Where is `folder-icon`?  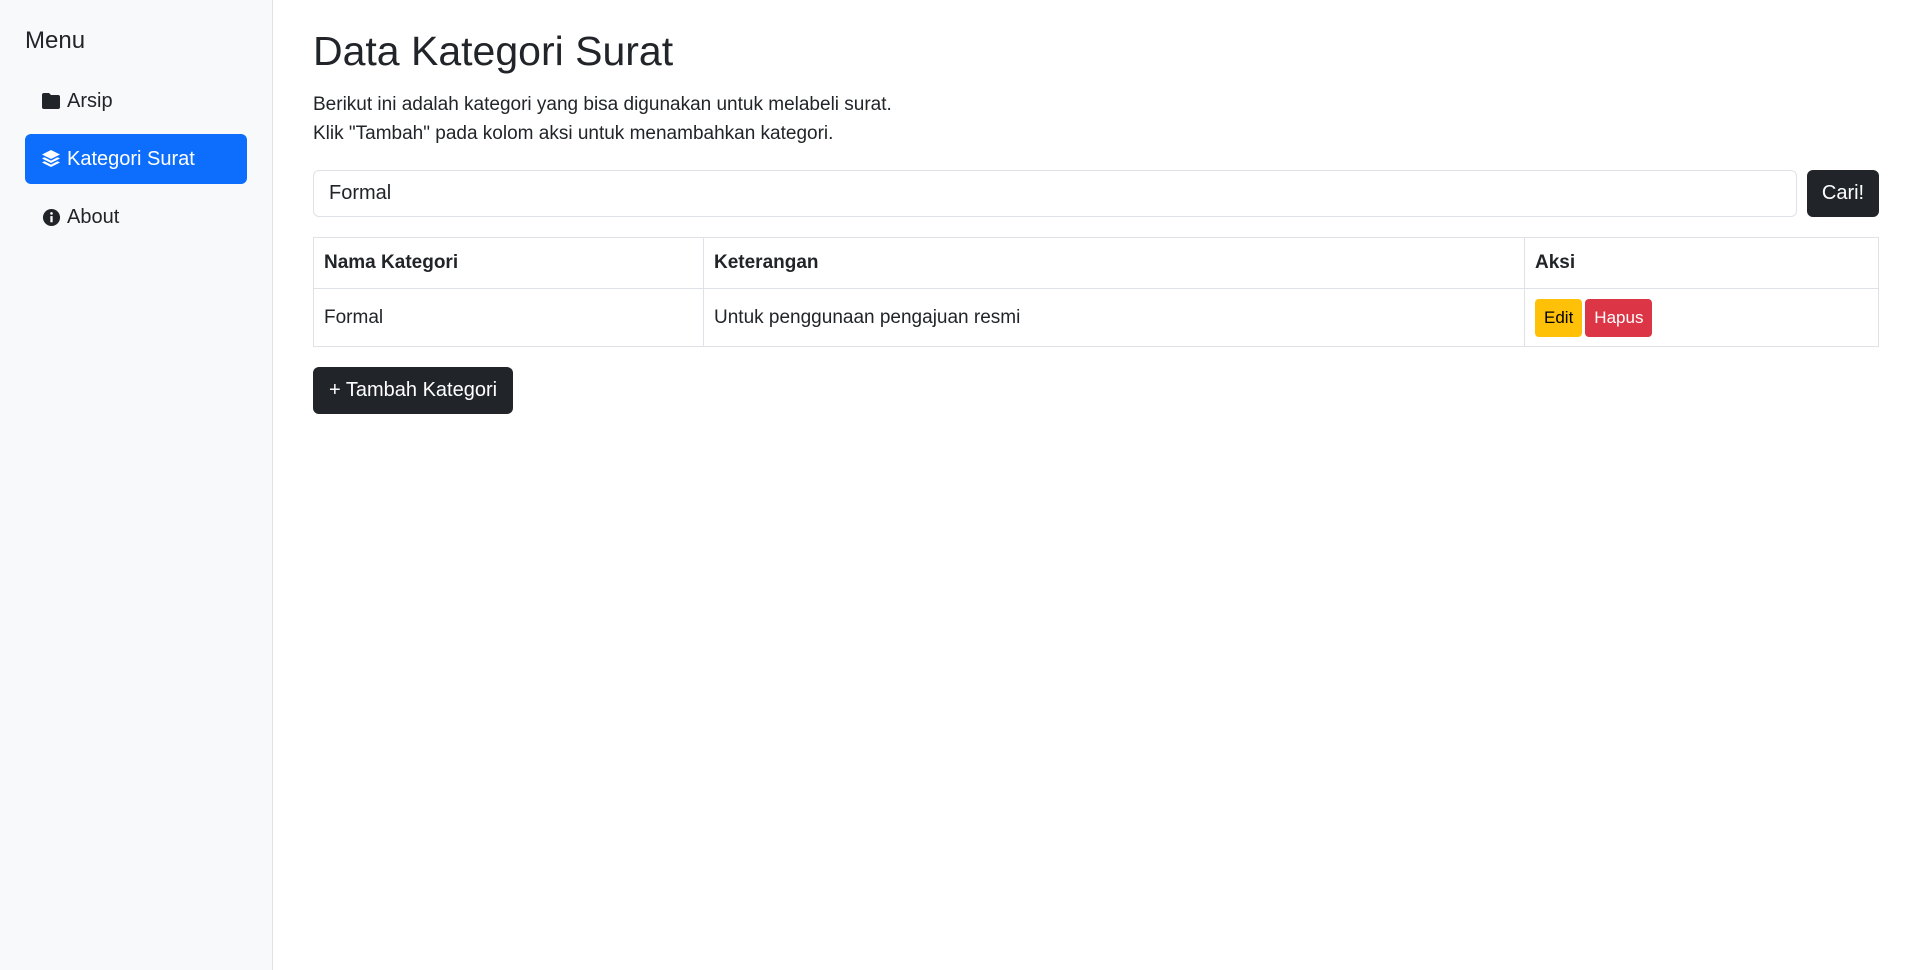
folder-icon is located at coordinates (51, 101).